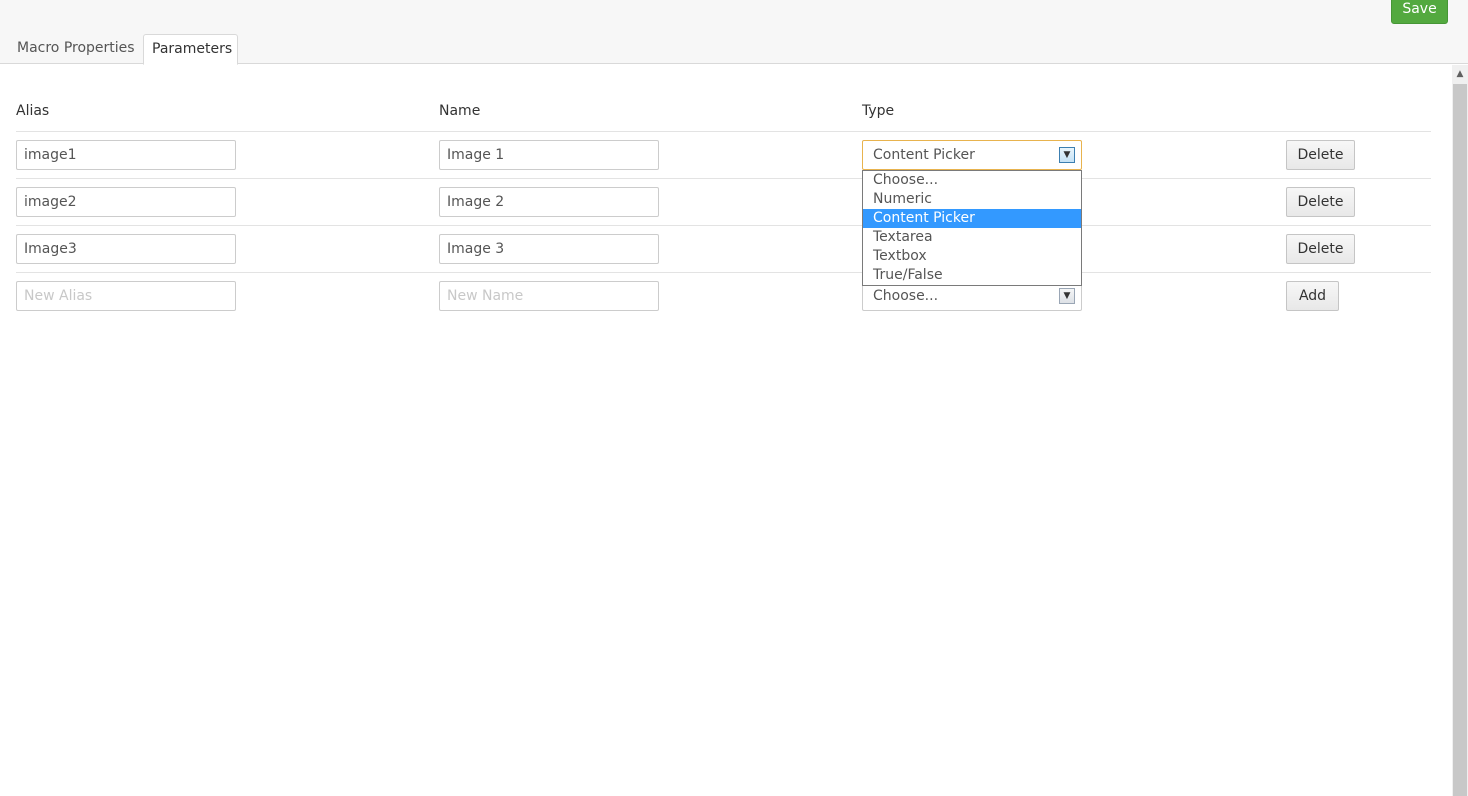  What do you see at coordinates (549, 296) in the screenshot?
I see `new-name-input` at bounding box center [549, 296].